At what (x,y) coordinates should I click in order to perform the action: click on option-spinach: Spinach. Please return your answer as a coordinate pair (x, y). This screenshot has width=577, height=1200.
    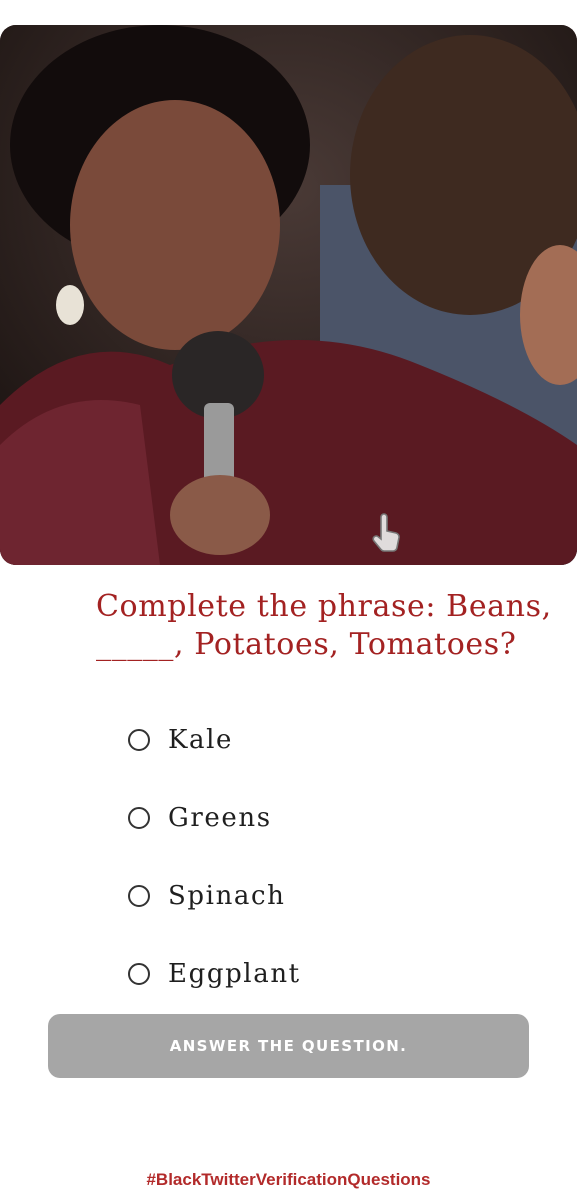
    Looking at the image, I should click on (328, 896).